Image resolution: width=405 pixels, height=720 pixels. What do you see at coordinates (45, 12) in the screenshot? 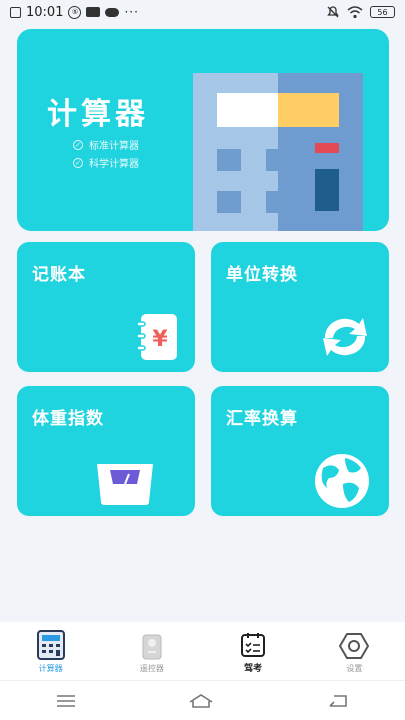
I see `status-time: 10:01` at bounding box center [45, 12].